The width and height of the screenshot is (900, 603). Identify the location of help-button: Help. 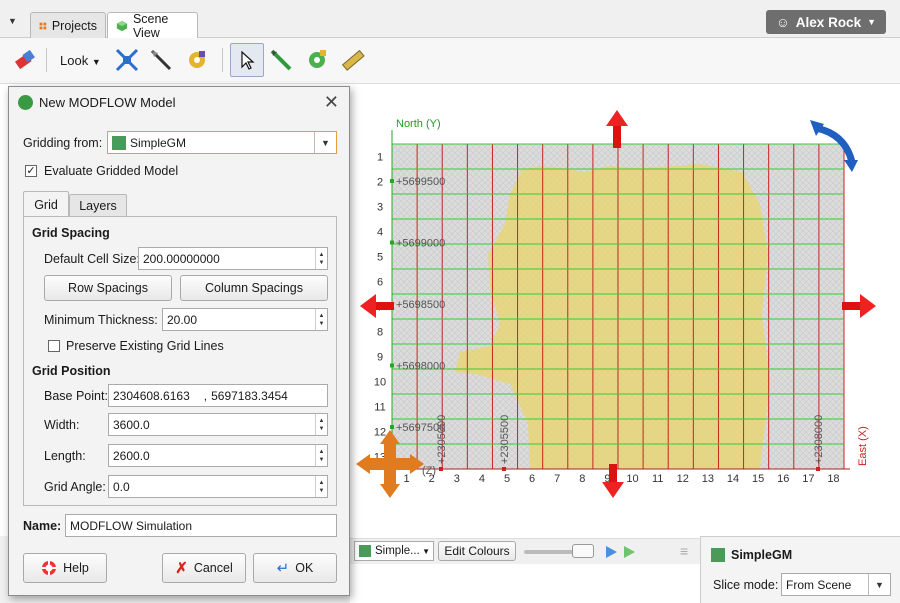
(65, 568).